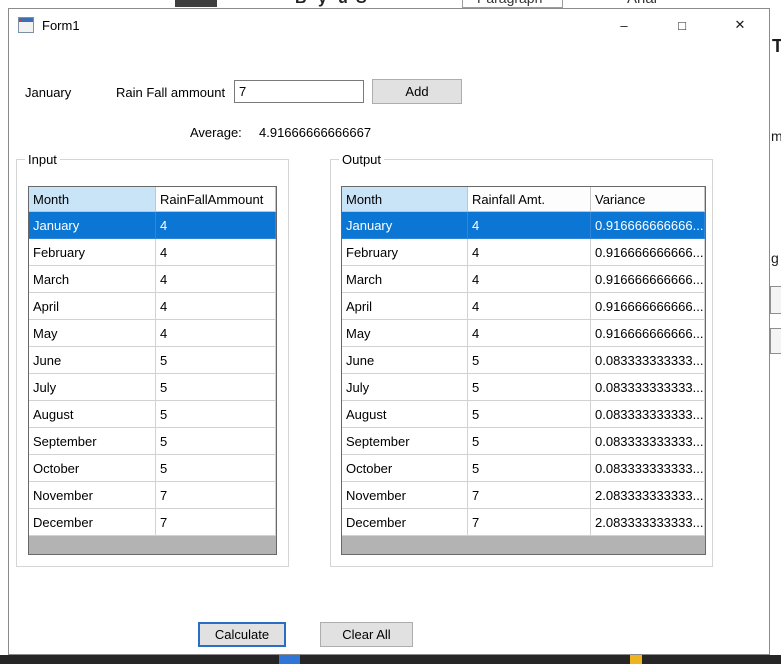 This screenshot has width=781, height=664. I want to click on titlebar: Form1 – □ ✕, so click(389, 25).